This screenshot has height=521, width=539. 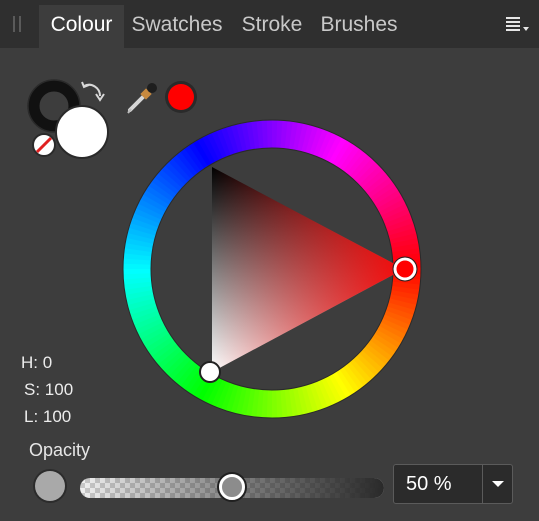 What do you see at coordinates (37, 362) in the screenshot?
I see `hue-readout: H: 0` at bounding box center [37, 362].